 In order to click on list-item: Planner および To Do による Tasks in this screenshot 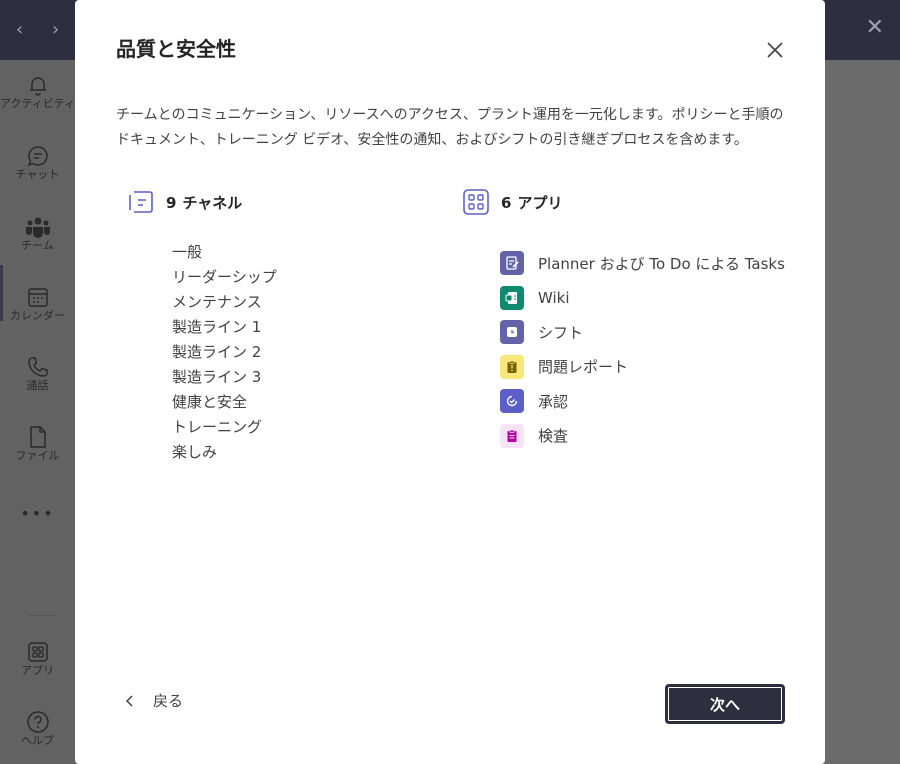, I will do `click(642, 263)`.